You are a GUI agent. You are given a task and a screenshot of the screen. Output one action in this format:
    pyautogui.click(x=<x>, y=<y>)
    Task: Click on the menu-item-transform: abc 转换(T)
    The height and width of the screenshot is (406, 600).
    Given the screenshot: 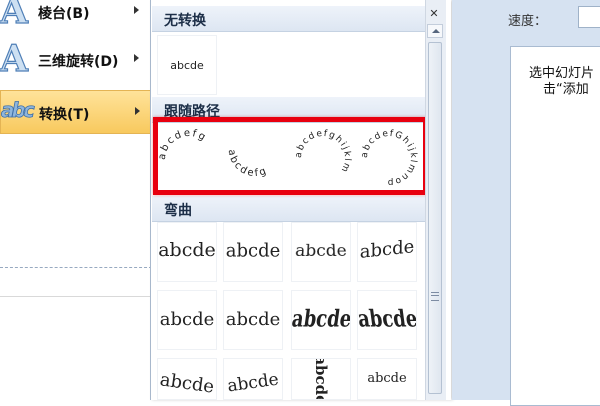 What is the action you would take?
    pyautogui.click(x=76, y=112)
    